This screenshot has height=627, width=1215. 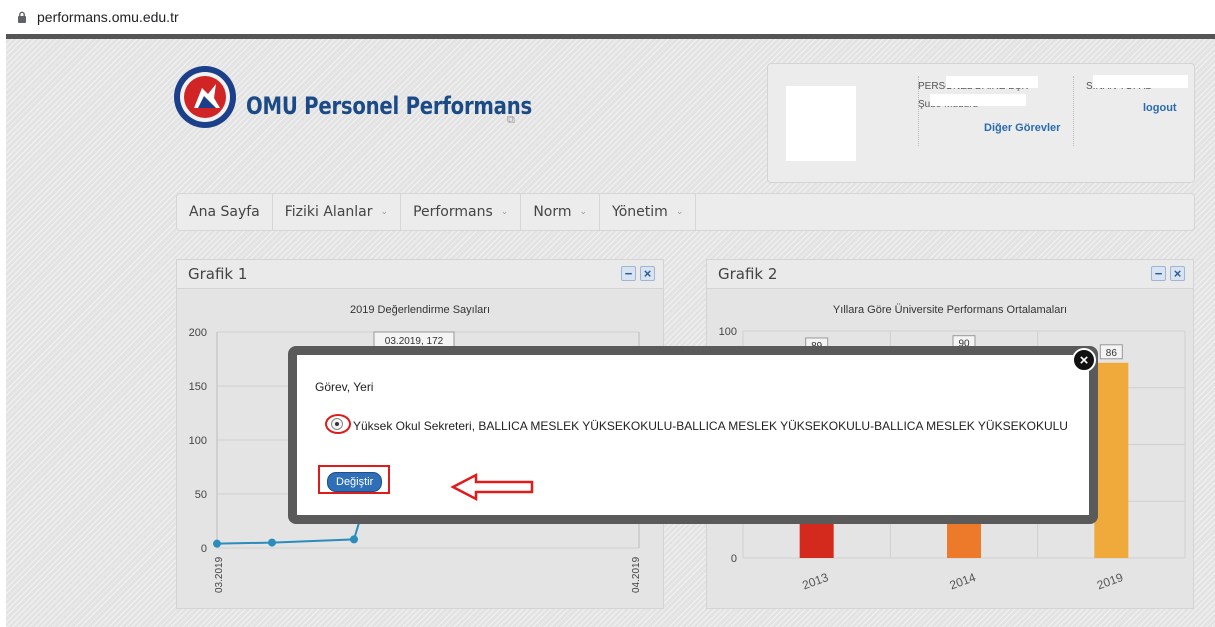 I want to click on other-roles-link: Diğer Görevler, so click(x=1022, y=128).